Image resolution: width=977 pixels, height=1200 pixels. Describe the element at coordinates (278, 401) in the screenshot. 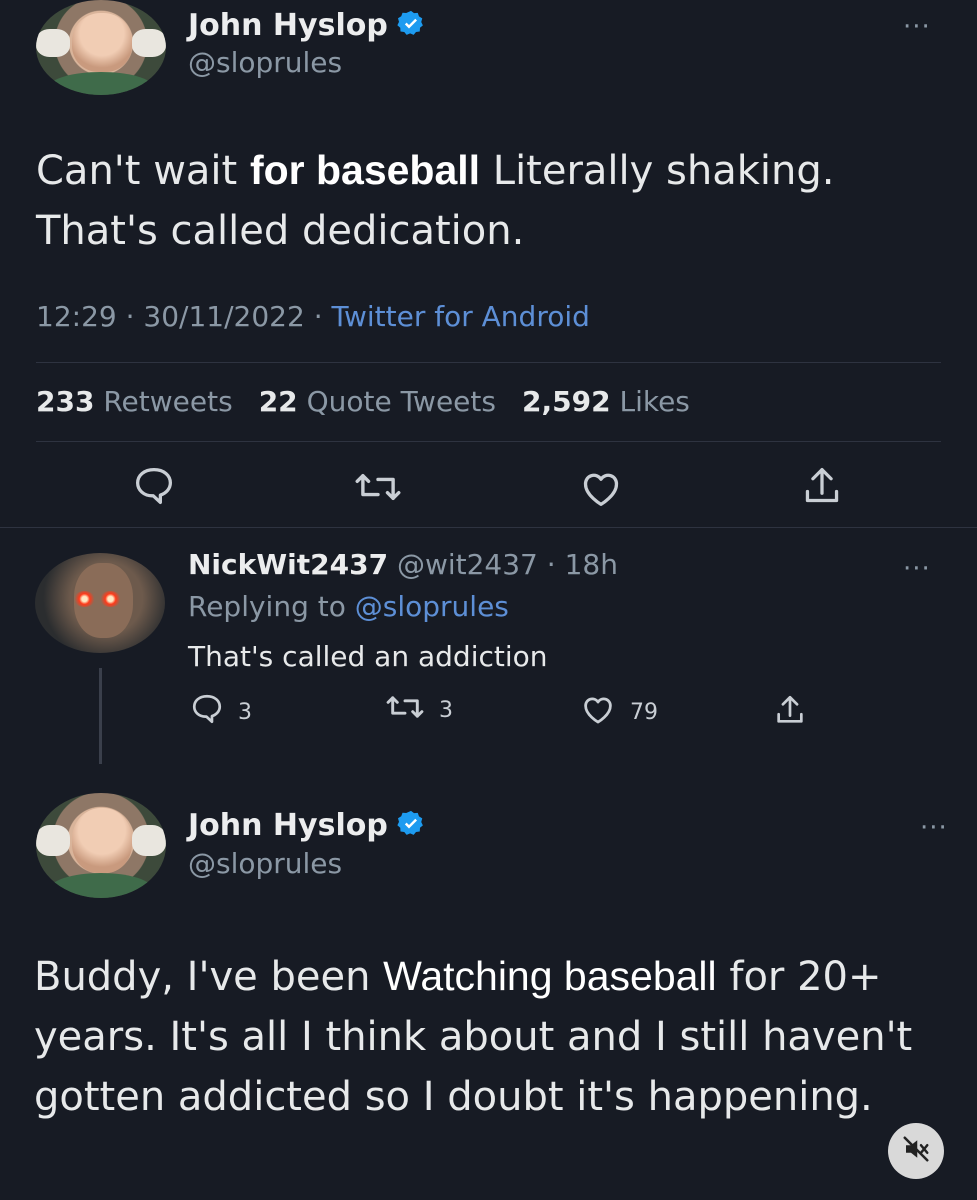

I see `quote-tweets-count: 22` at that location.